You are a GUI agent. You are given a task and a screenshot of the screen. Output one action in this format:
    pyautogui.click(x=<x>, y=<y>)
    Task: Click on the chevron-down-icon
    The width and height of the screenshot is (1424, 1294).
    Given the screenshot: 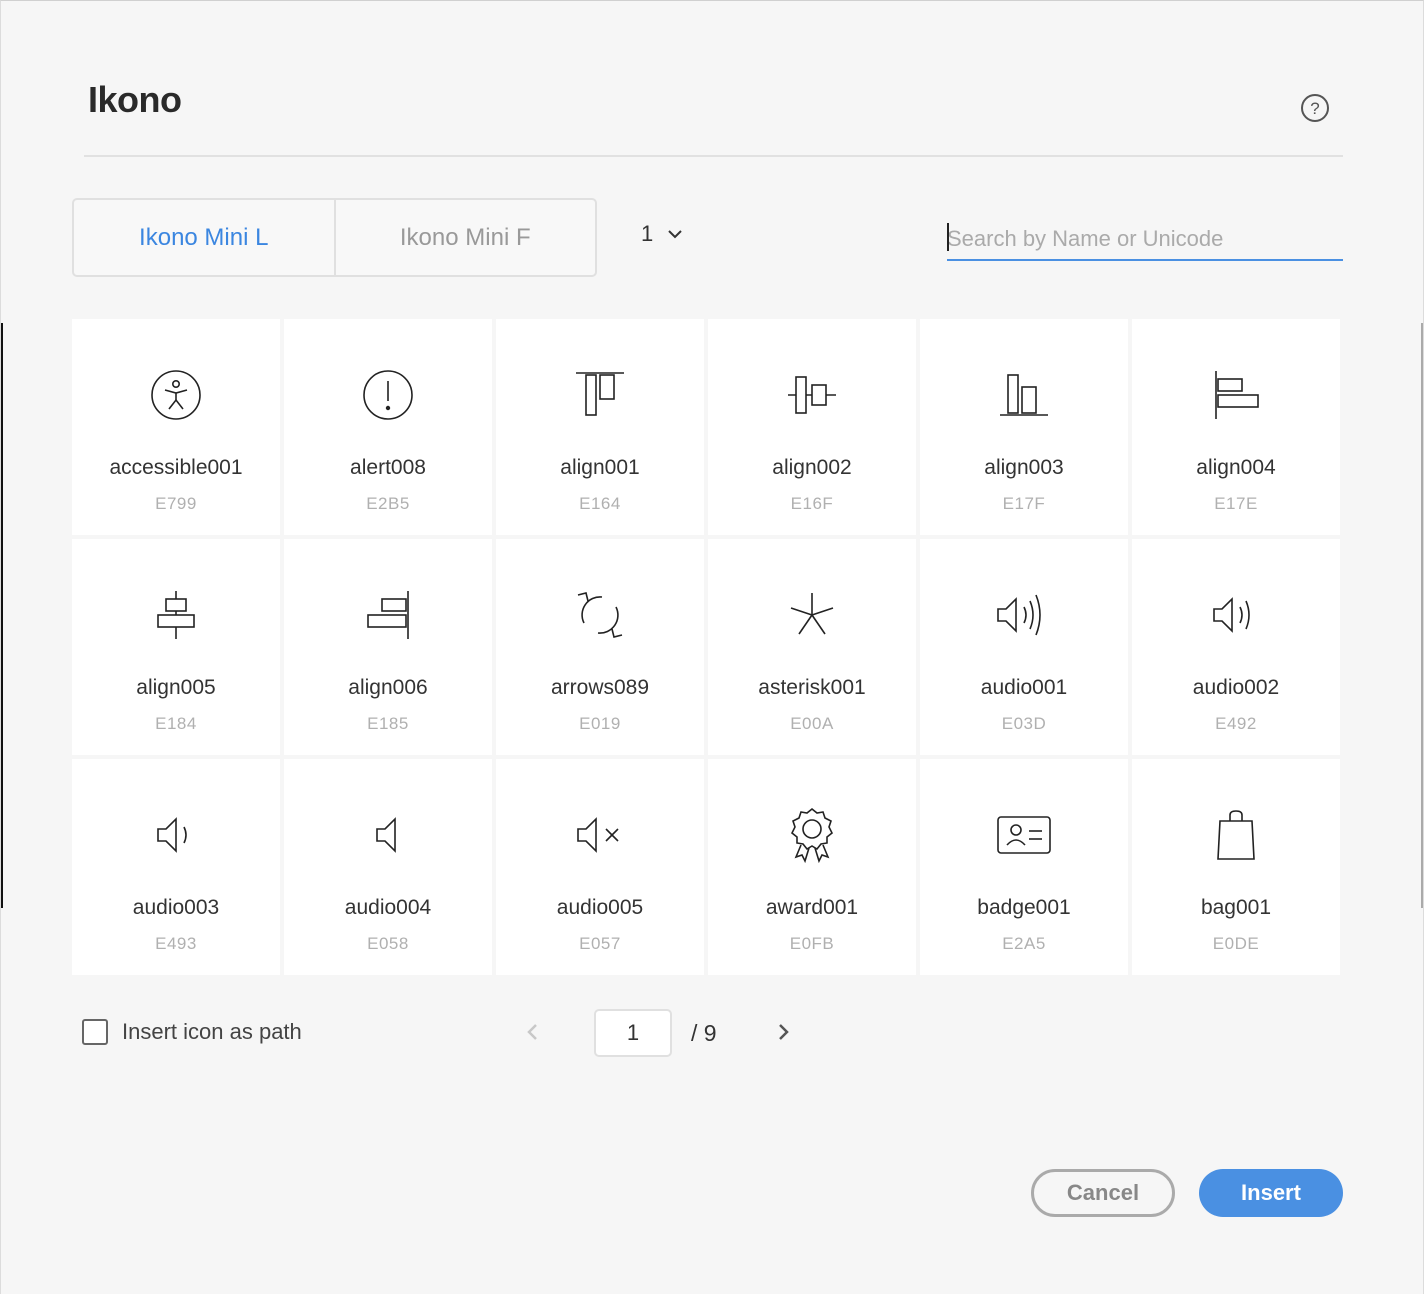 What is the action you would take?
    pyautogui.click(x=675, y=234)
    